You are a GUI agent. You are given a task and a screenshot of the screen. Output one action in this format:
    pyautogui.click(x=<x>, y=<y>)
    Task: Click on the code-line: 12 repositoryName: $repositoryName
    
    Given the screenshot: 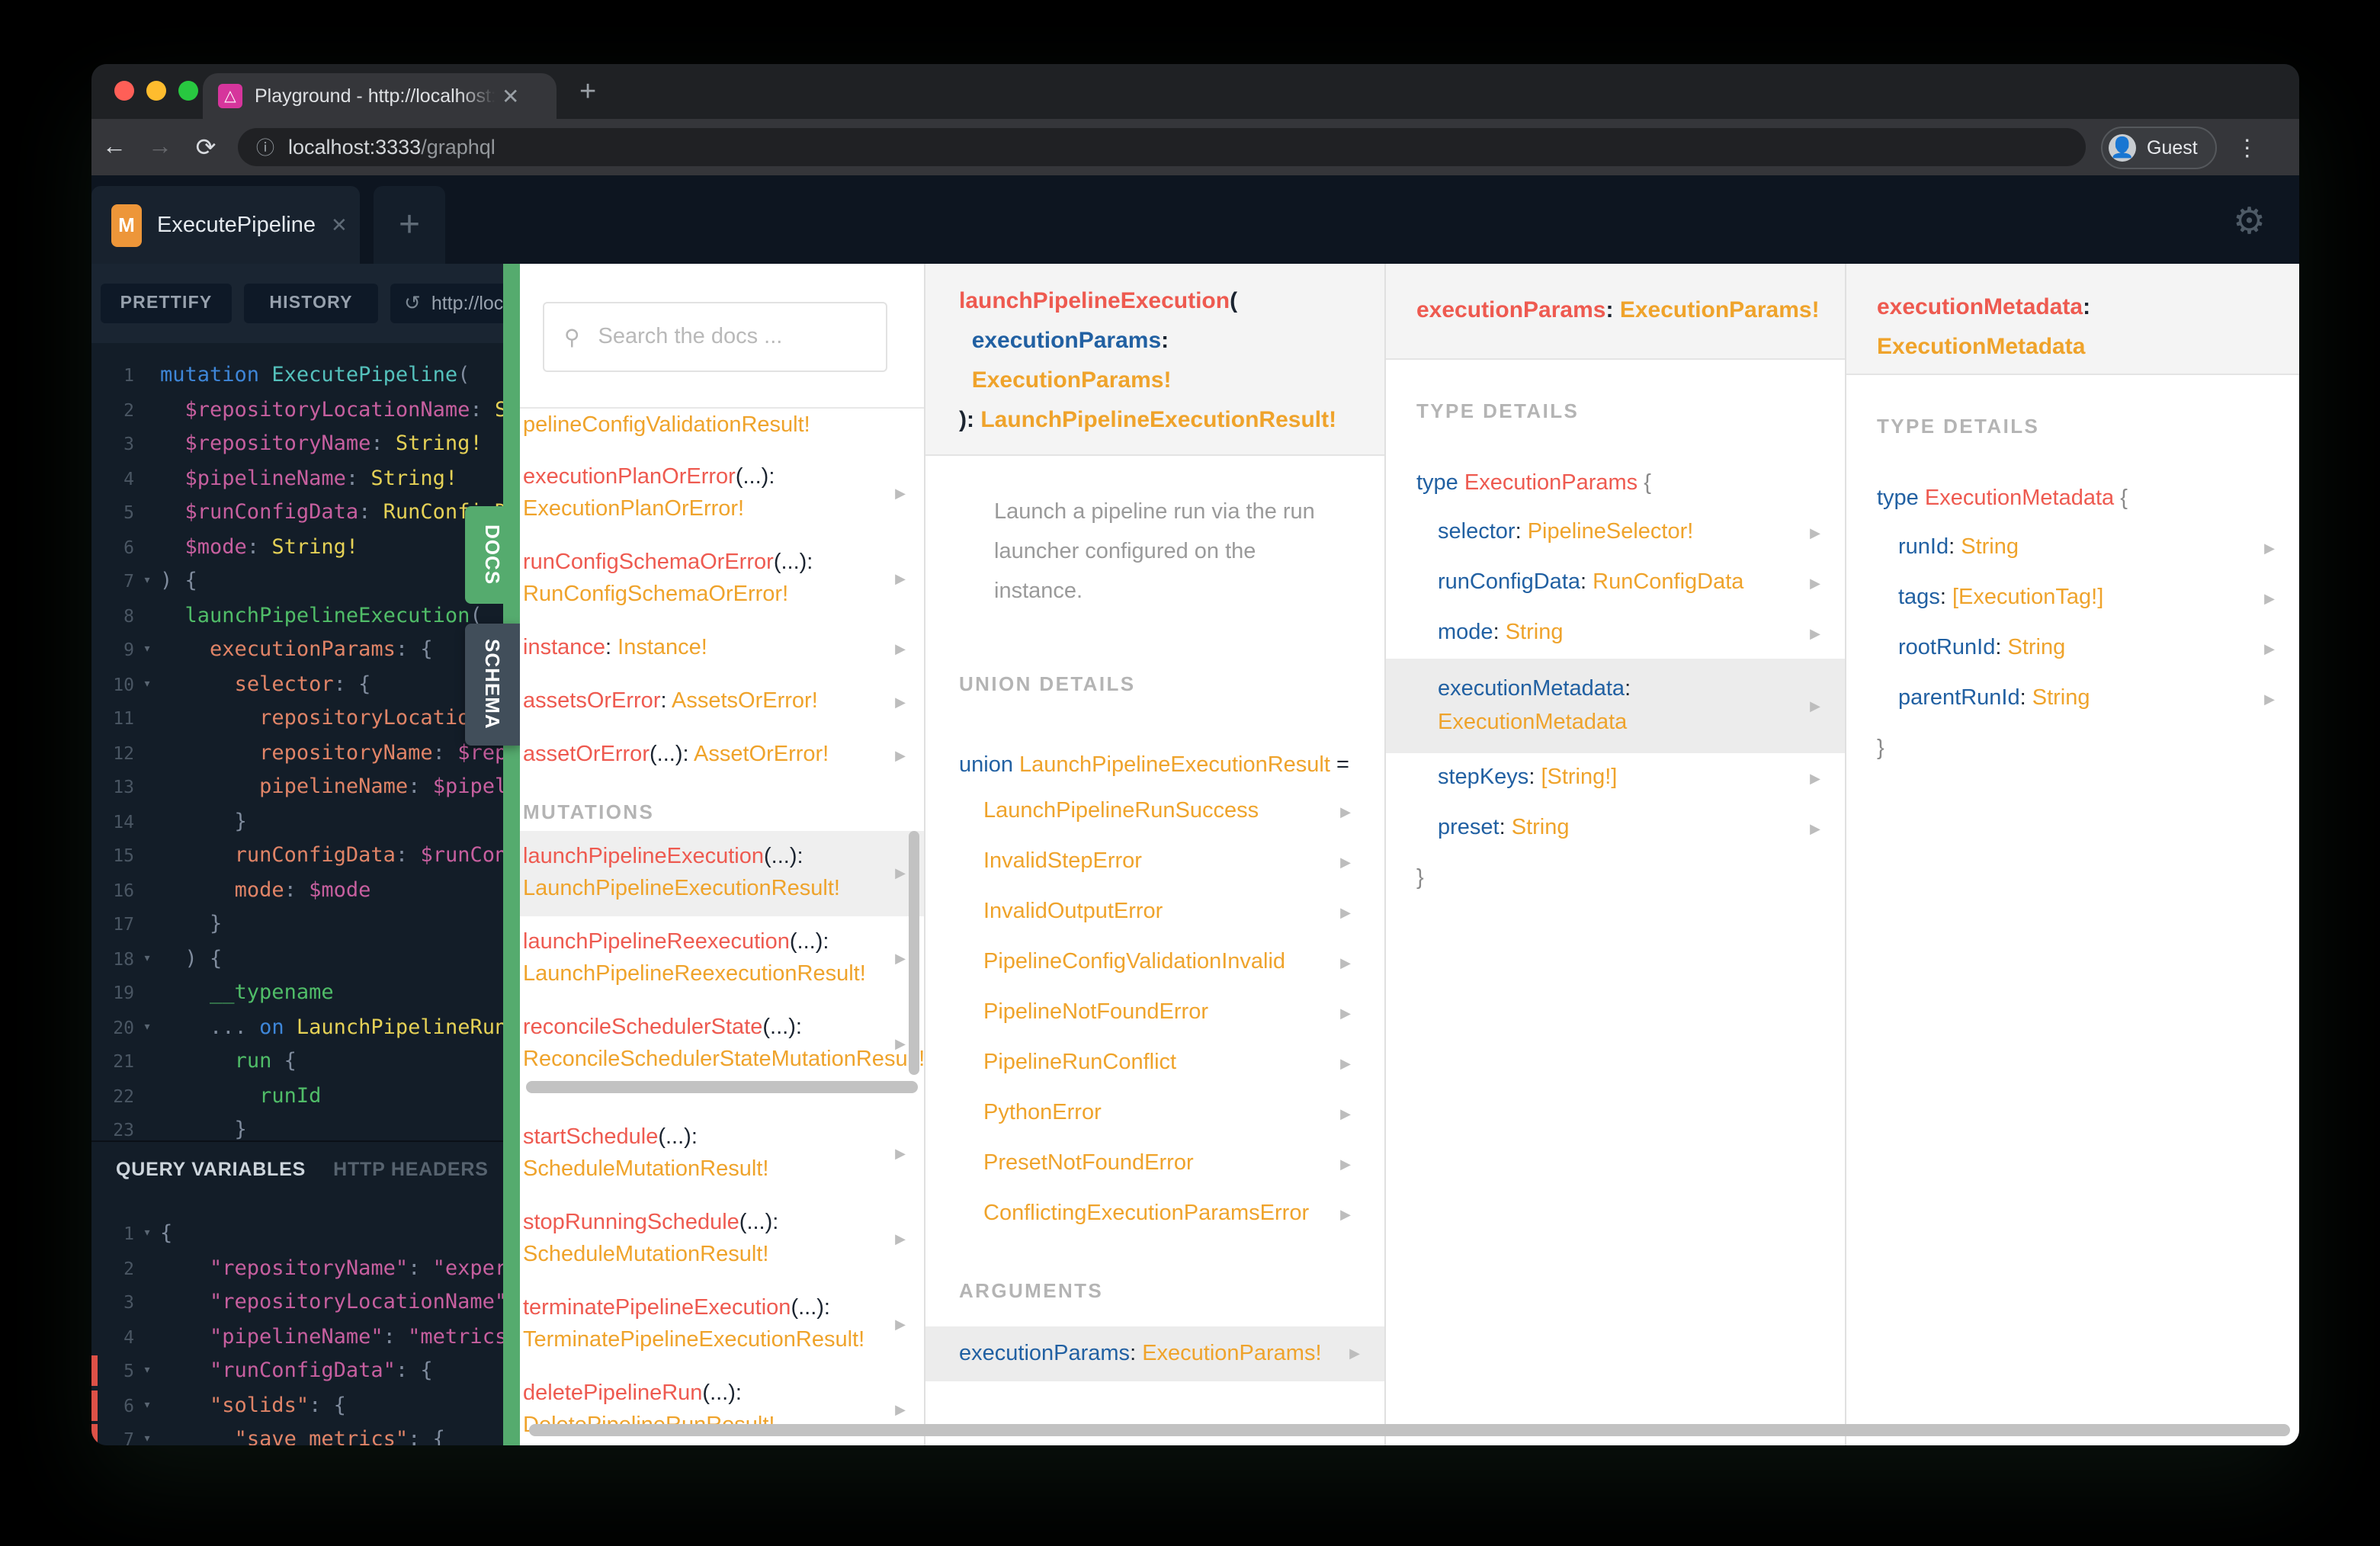 What is the action you would take?
    pyautogui.click(x=297, y=753)
    